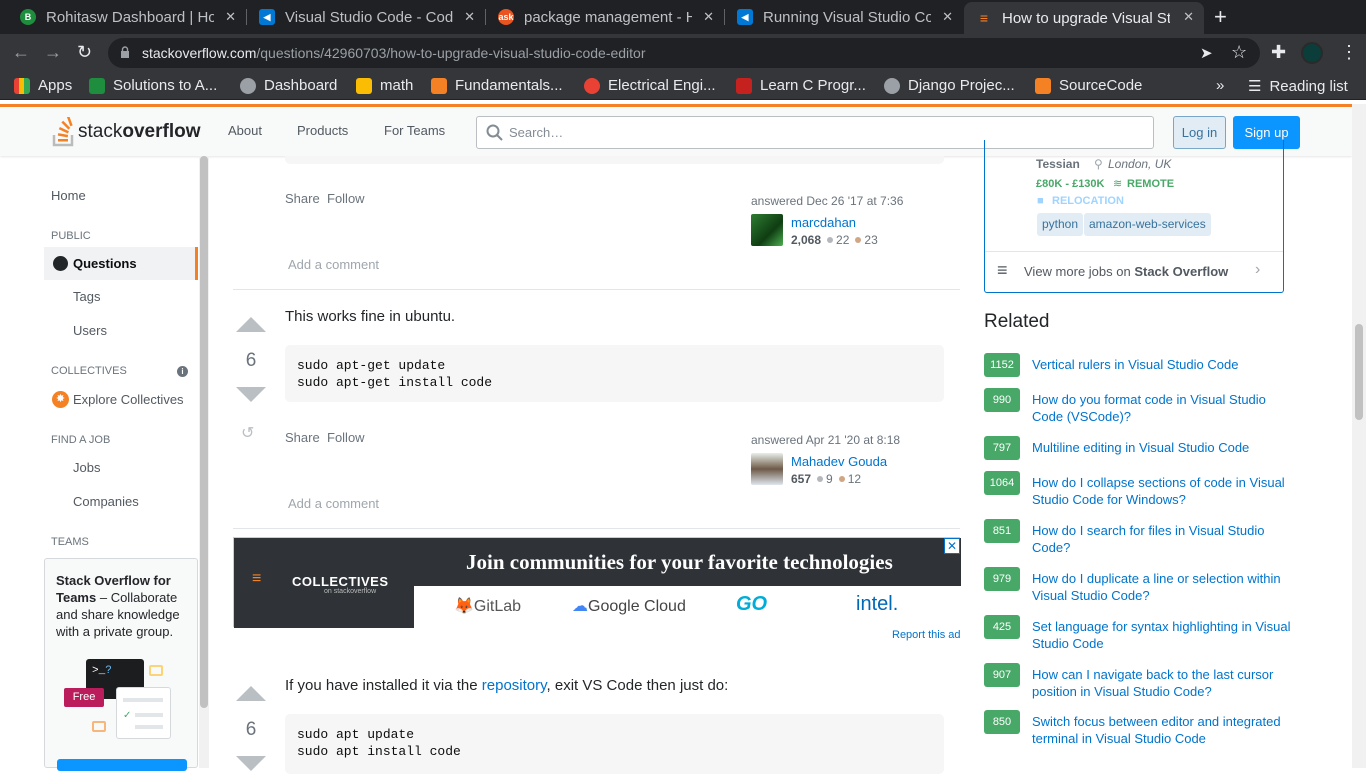  What do you see at coordinates (1278, 52) in the screenshot?
I see `extensions-icon: ✚` at bounding box center [1278, 52].